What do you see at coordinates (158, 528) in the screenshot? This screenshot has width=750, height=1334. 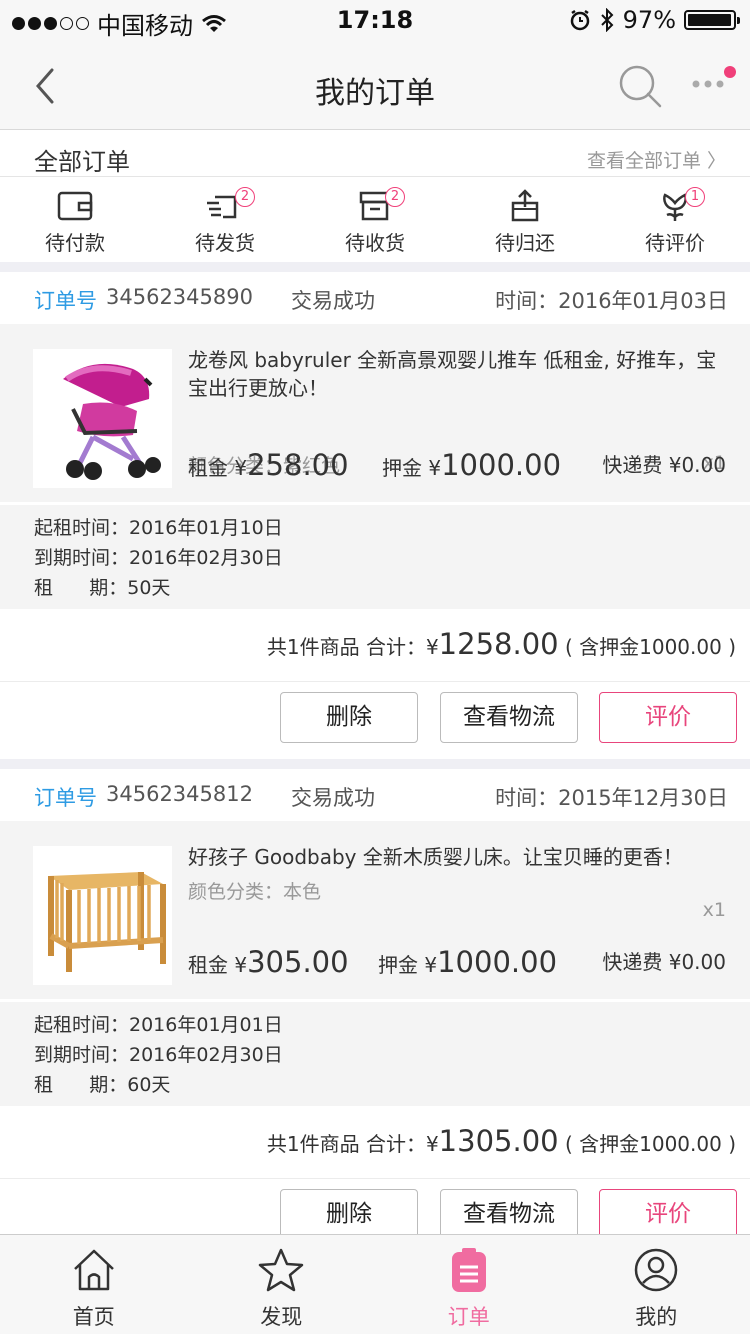 I see `rental-start: 起租时间：2016年01月10日` at bounding box center [158, 528].